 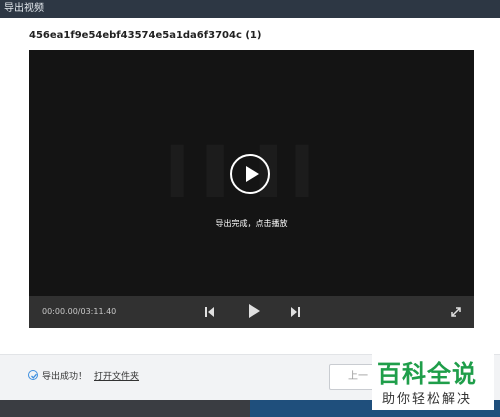 What do you see at coordinates (24, 8) in the screenshot?
I see `window-title: 导出视频` at bounding box center [24, 8].